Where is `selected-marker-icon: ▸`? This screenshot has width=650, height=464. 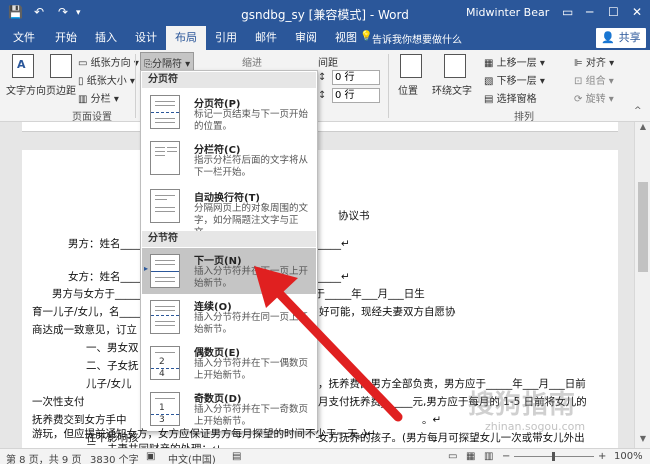
selected-marker-icon: ▸ is located at coordinates (146, 268).